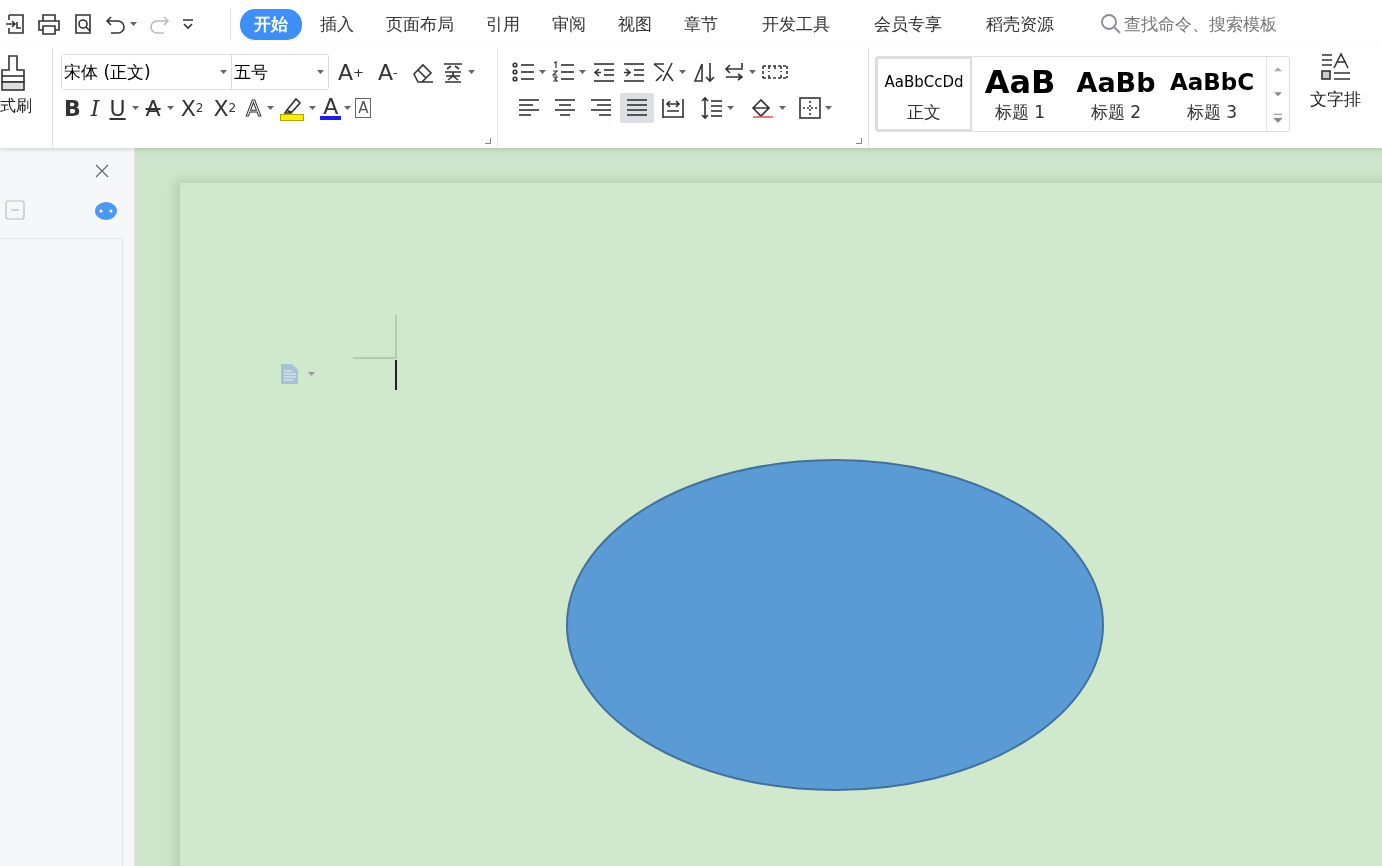  What do you see at coordinates (569, 24) in the screenshot?
I see `ribbon-tab: 审阅` at bounding box center [569, 24].